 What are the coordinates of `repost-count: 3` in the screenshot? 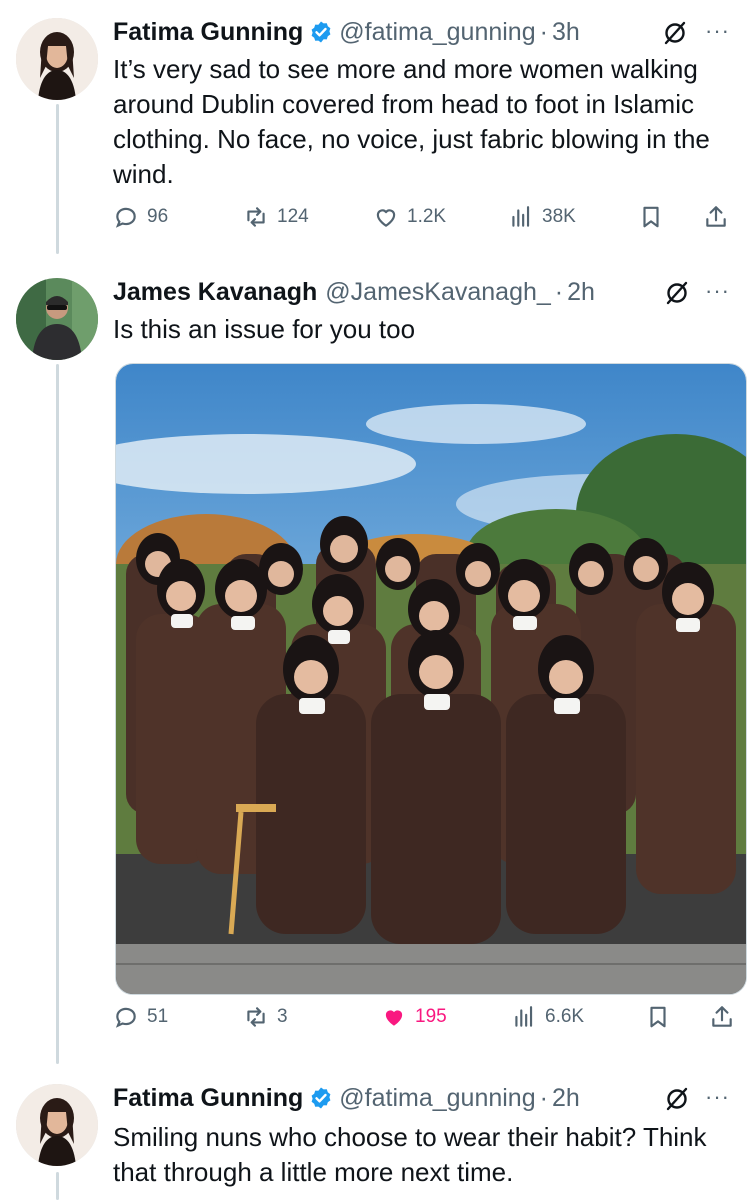 It's located at (282, 1016).